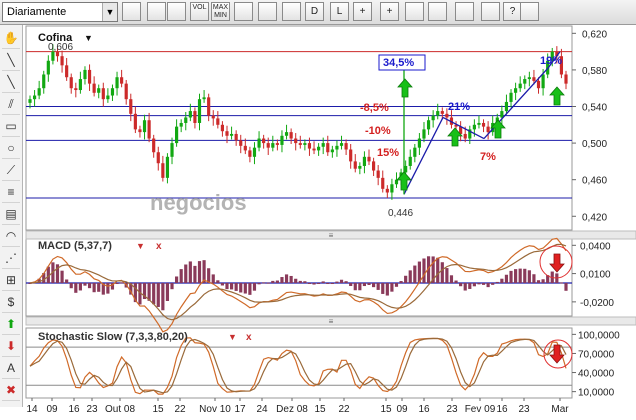  Describe the element at coordinates (88, 38) in the screenshot. I see `symbol-dropdown-icon: ▼` at that location.